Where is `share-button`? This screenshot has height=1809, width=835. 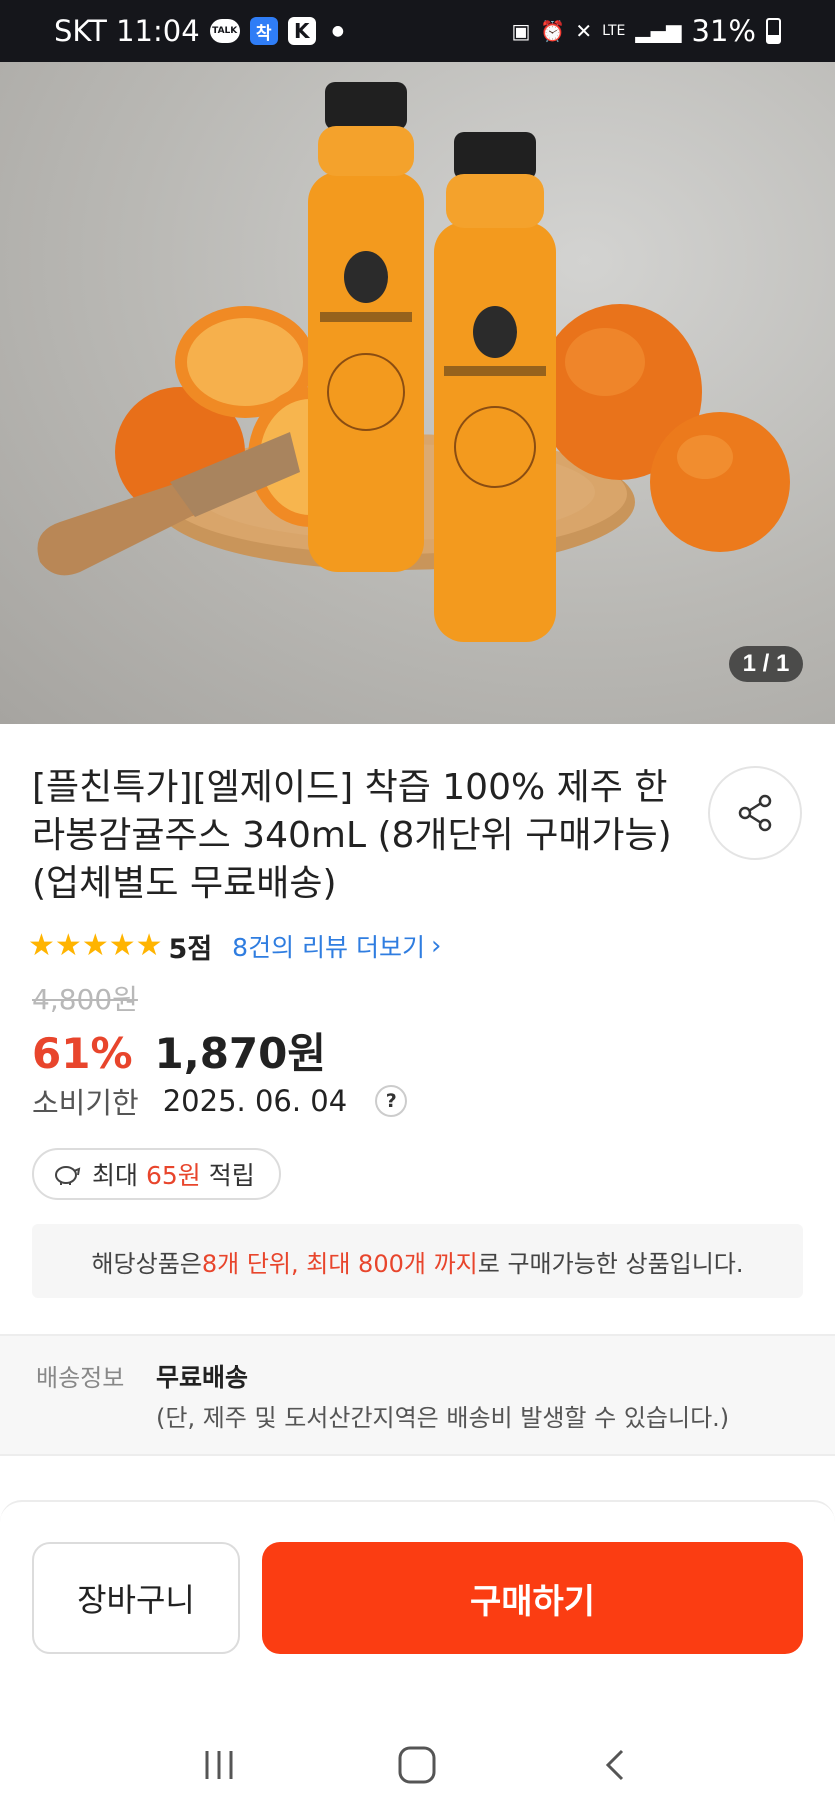
share-button is located at coordinates (755, 813).